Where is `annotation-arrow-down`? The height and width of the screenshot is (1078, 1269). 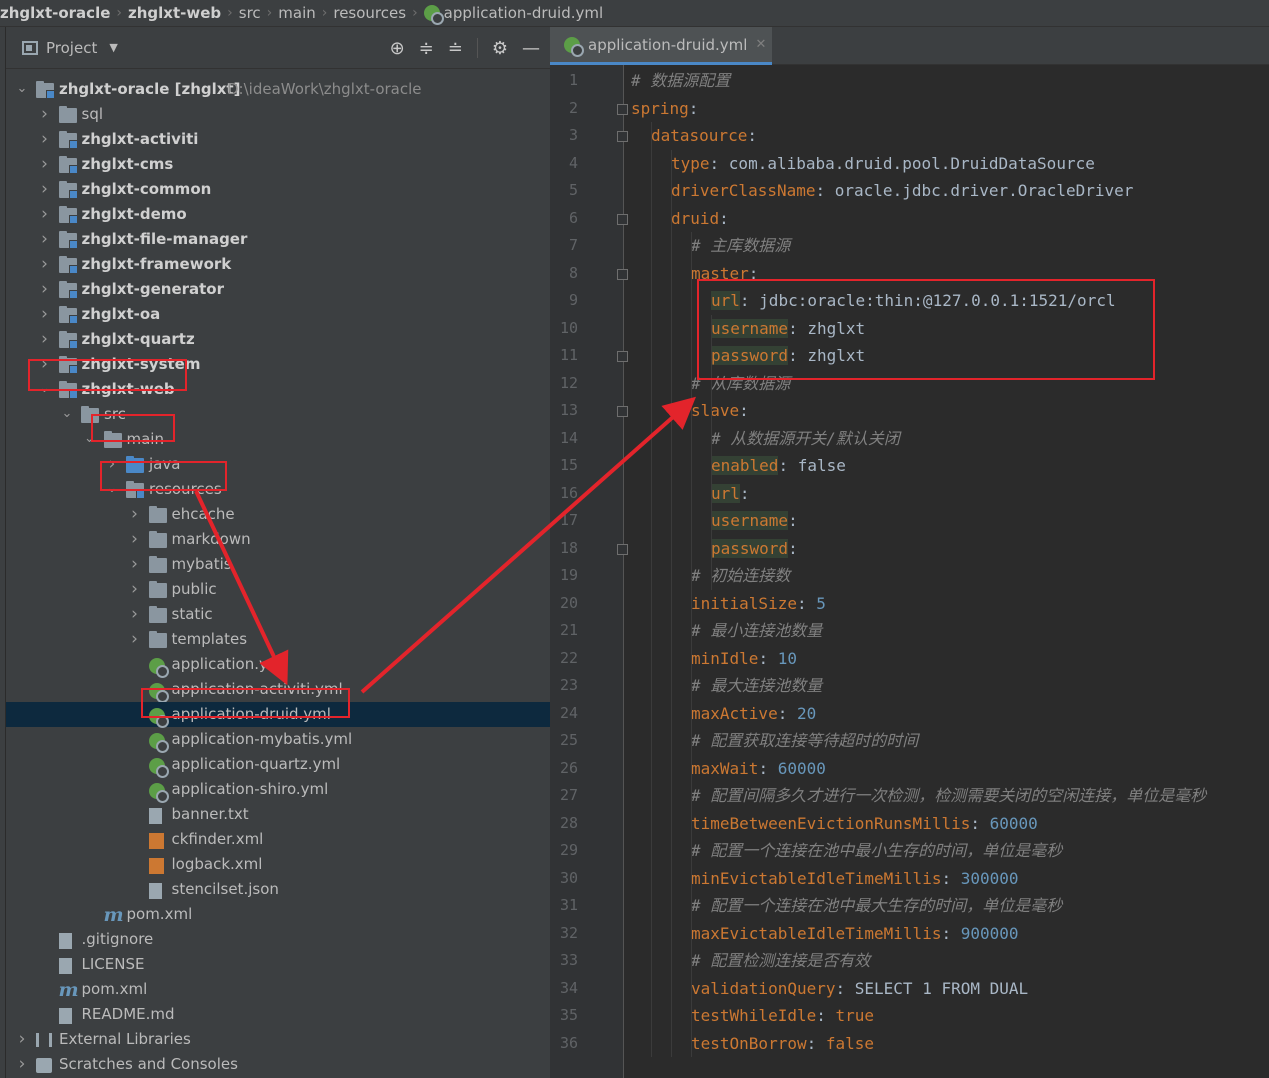
annotation-arrow-down is located at coordinates (241, 588).